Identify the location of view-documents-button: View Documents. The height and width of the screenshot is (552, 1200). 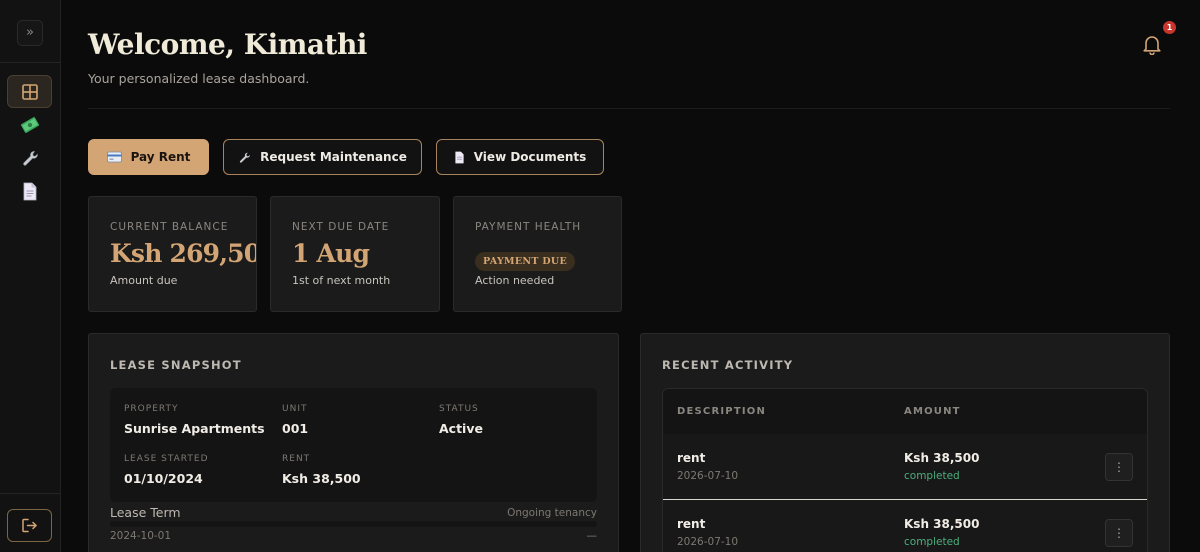
(520, 157).